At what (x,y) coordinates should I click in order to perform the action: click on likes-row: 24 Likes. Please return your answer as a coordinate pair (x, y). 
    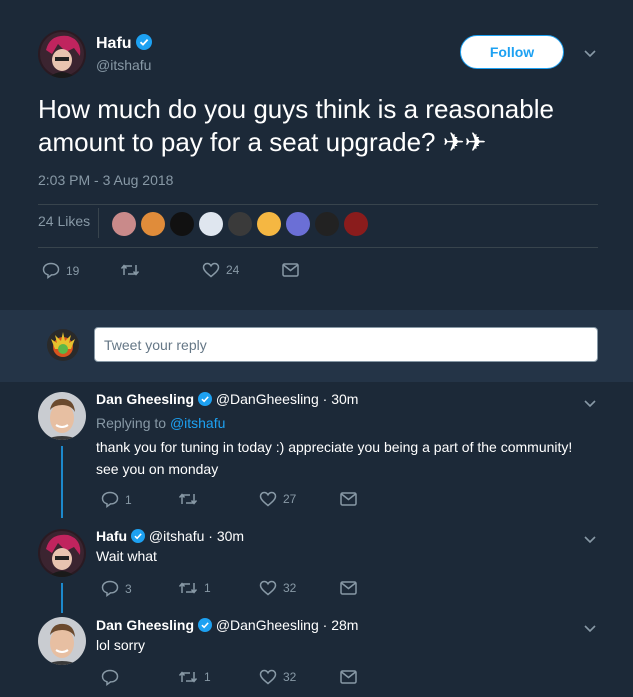
    Looking at the image, I should click on (318, 222).